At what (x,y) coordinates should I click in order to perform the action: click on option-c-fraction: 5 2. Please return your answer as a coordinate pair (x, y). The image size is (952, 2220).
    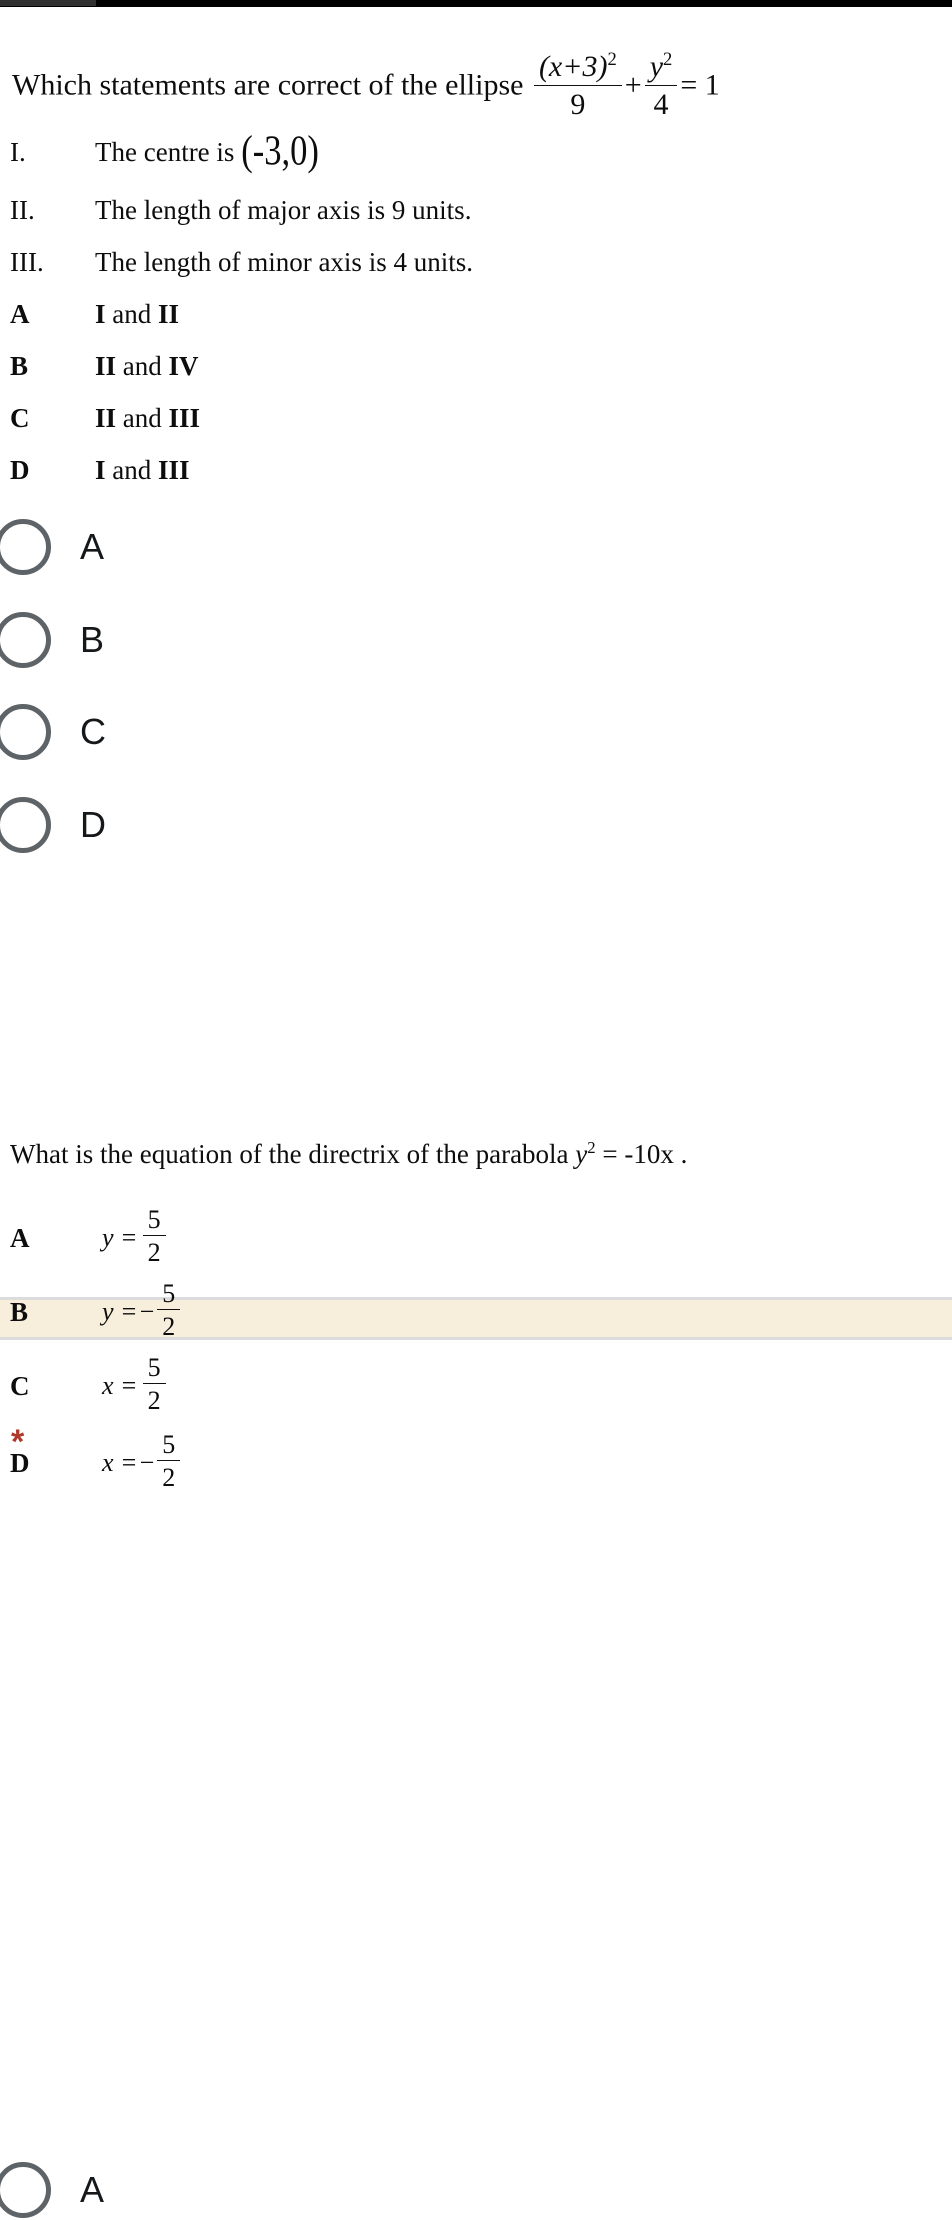
    Looking at the image, I should click on (154, 1384).